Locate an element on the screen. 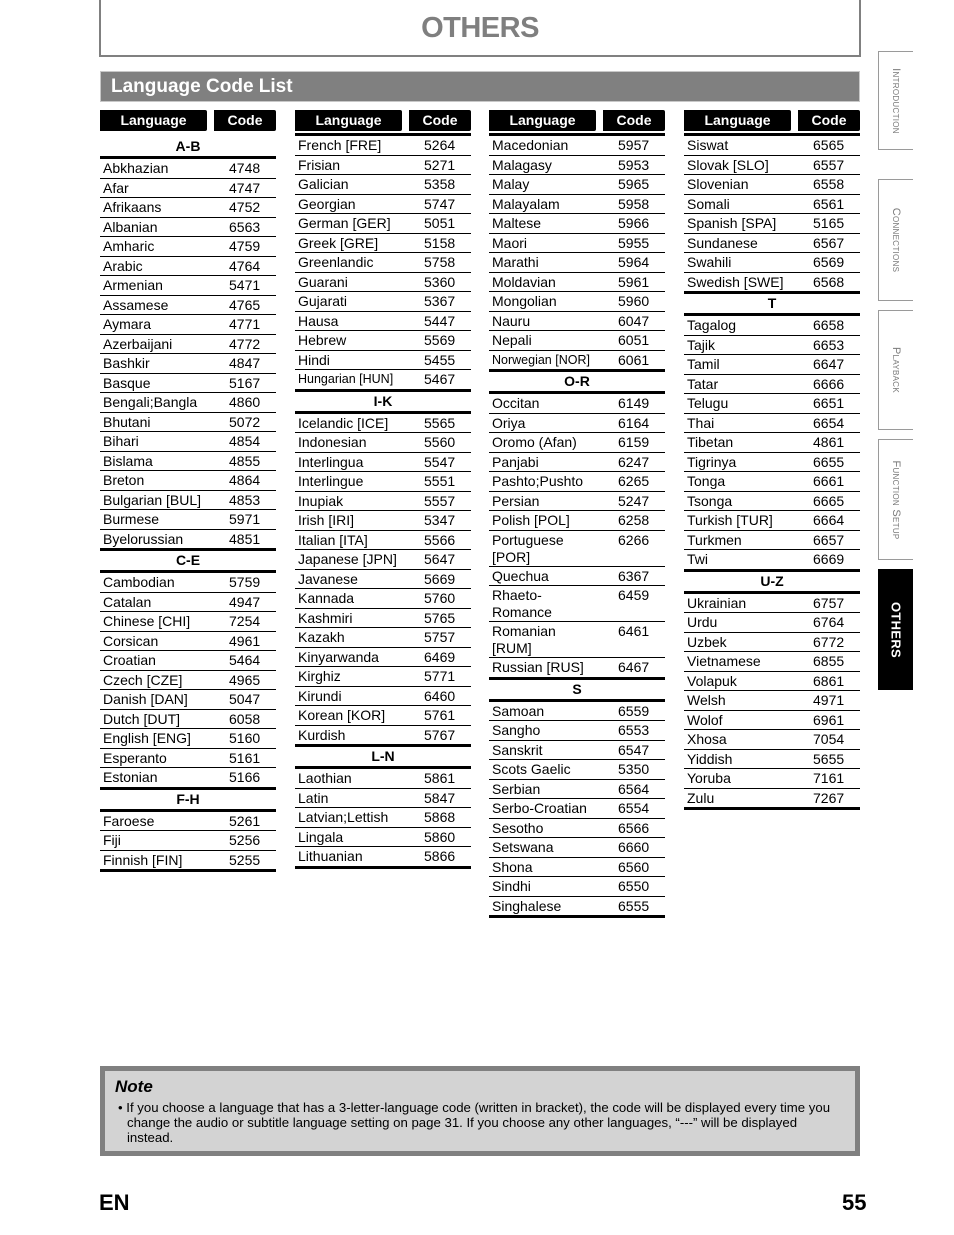 This screenshot has width=954, height=1235. language-name: Romanian [RUM] is located at coordinates (524, 639).